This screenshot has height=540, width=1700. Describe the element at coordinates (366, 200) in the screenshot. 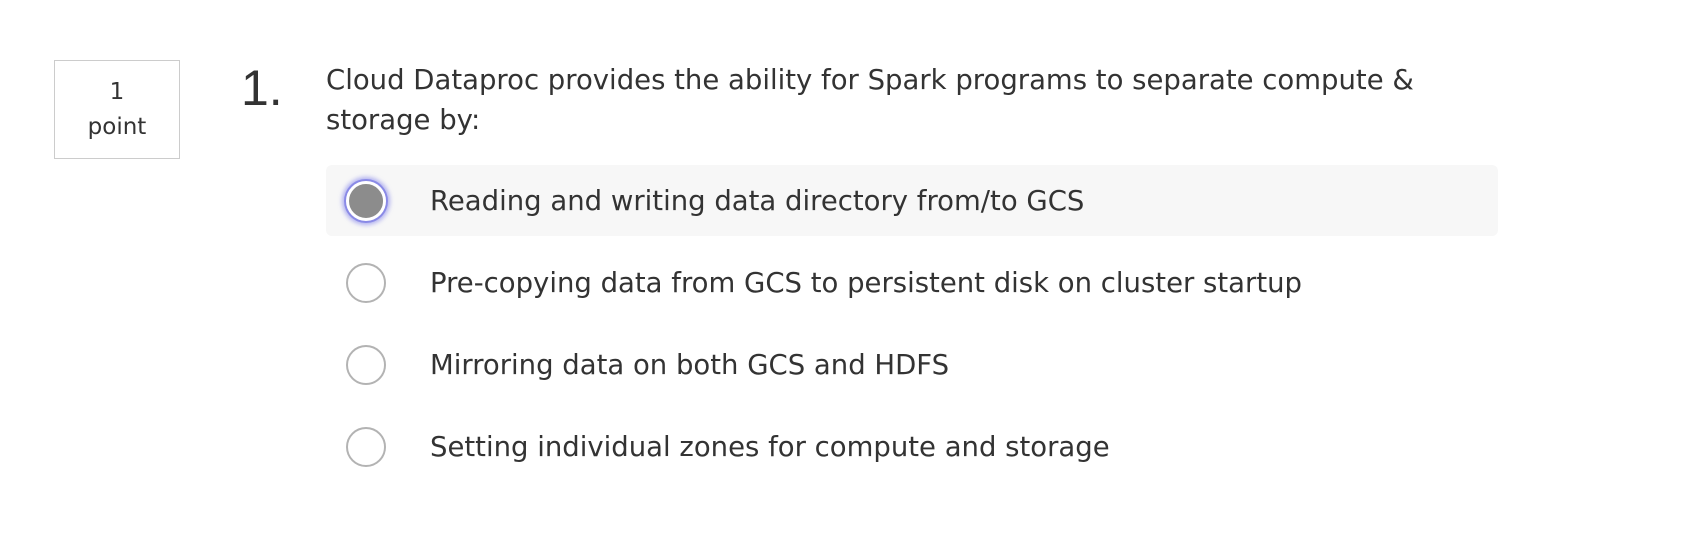

I see `radio-button-selected` at that location.